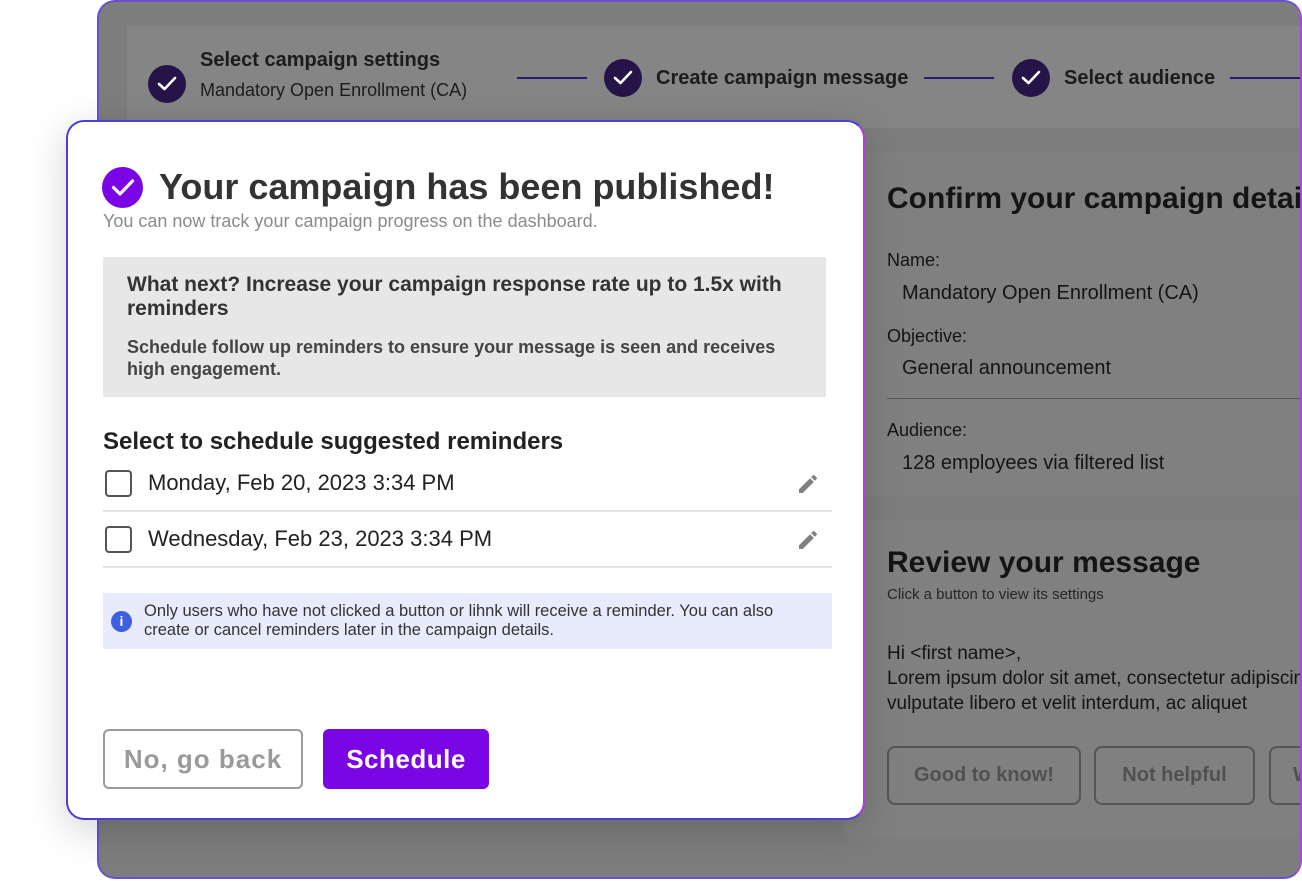 This screenshot has height=881, width=1302. I want to click on message-button-third: W, so click(1284, 775).